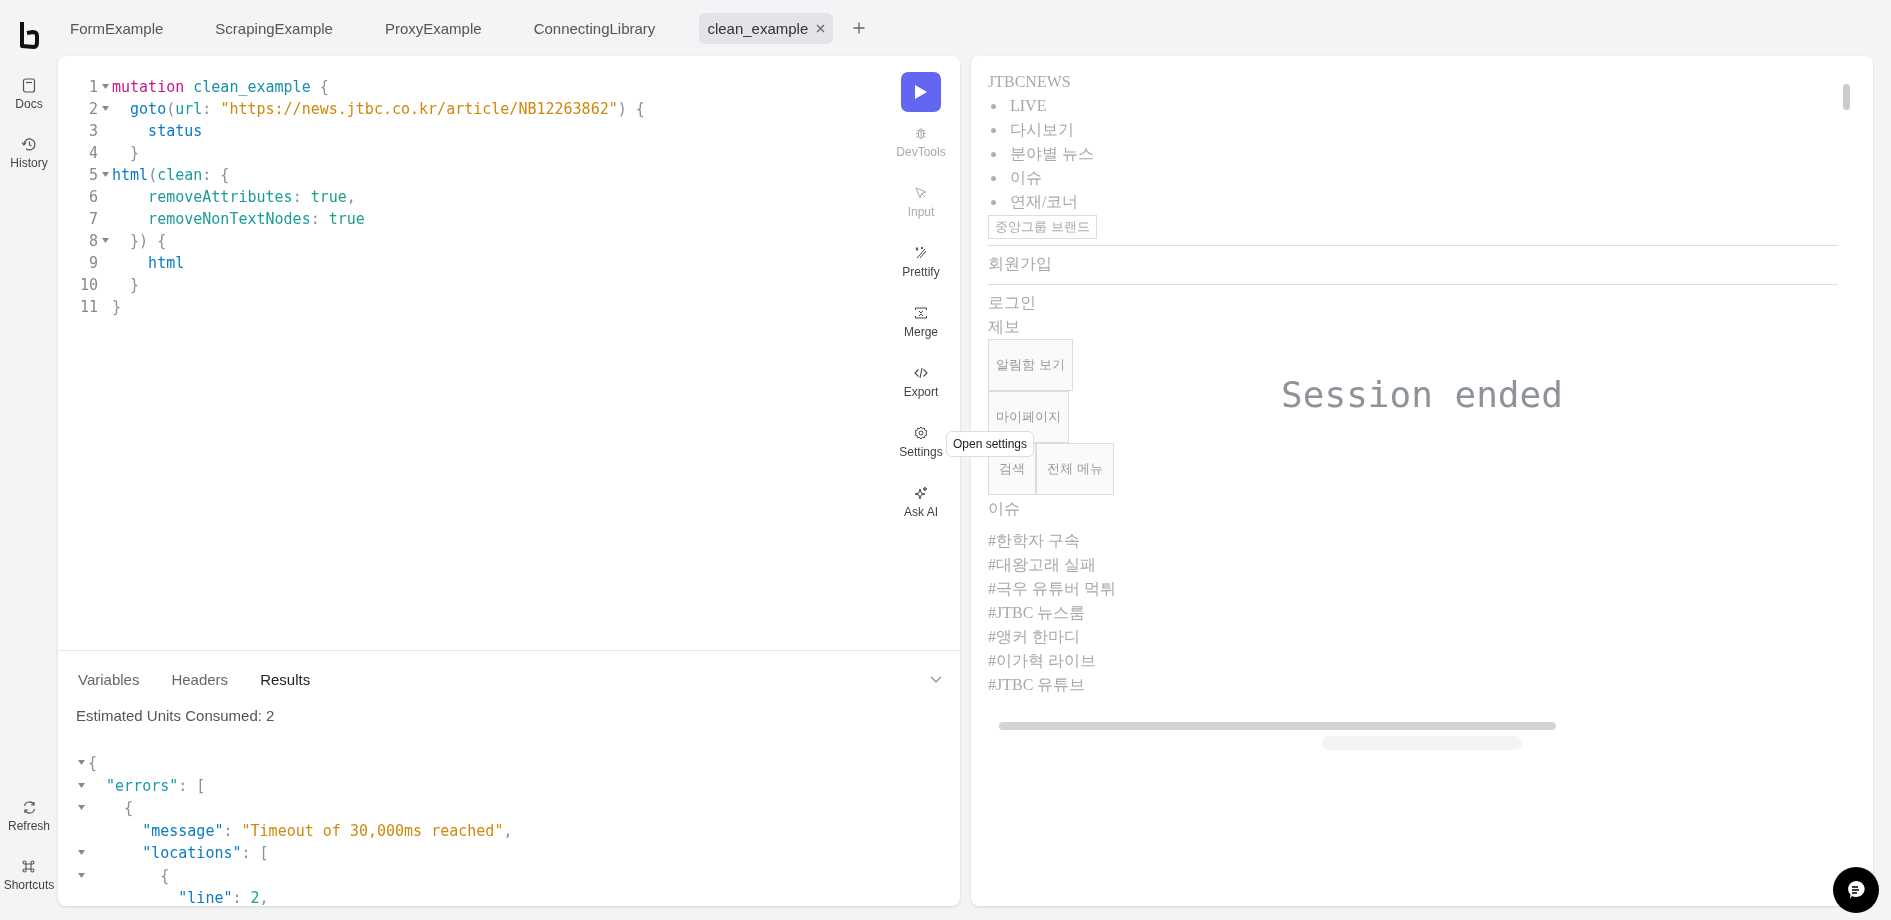  I want to click on tooltip: Open settings, so click(990, 444).